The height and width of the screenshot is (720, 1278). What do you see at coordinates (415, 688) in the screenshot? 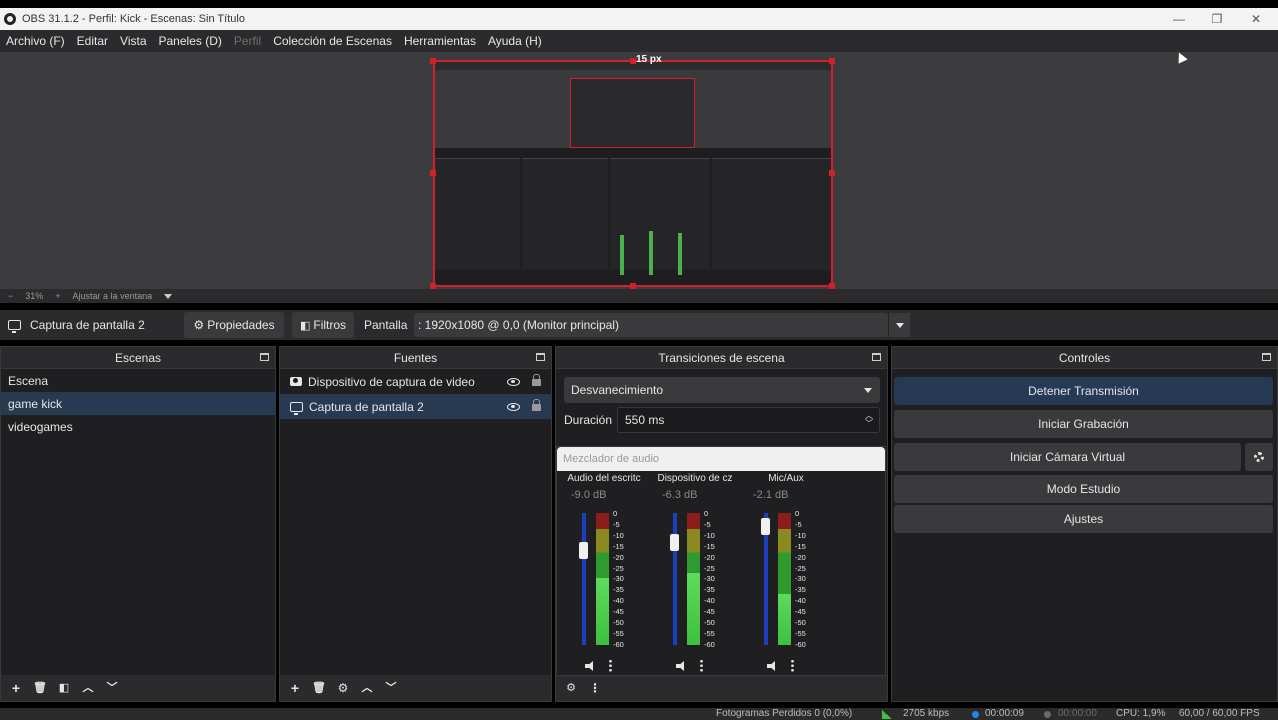
I see `sources-toolbar: + 🗑 ⚙ ︿ ﹀` at bounding box center [415, 688].